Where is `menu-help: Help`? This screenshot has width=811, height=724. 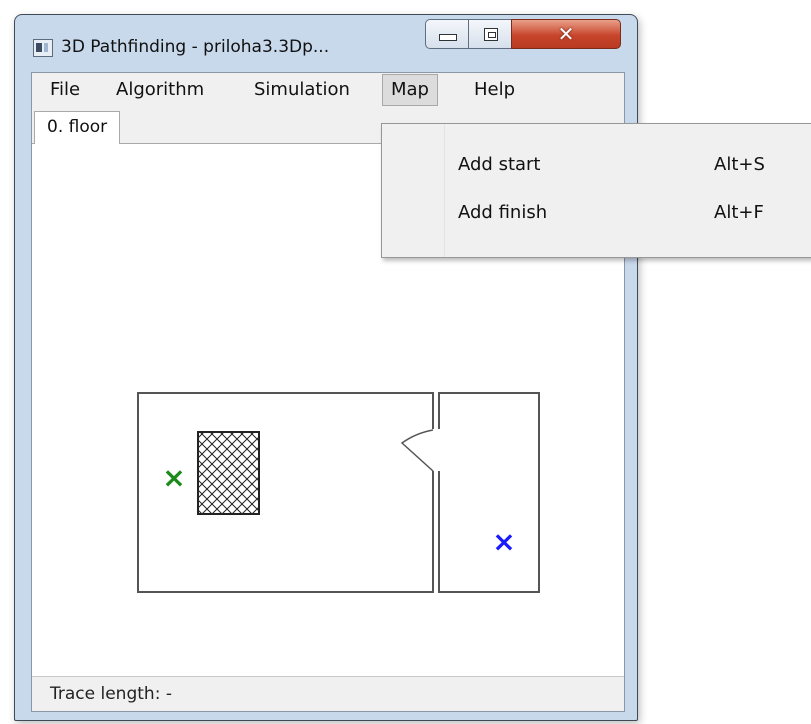
menu-help: Help is located at coordinates (494, 90).